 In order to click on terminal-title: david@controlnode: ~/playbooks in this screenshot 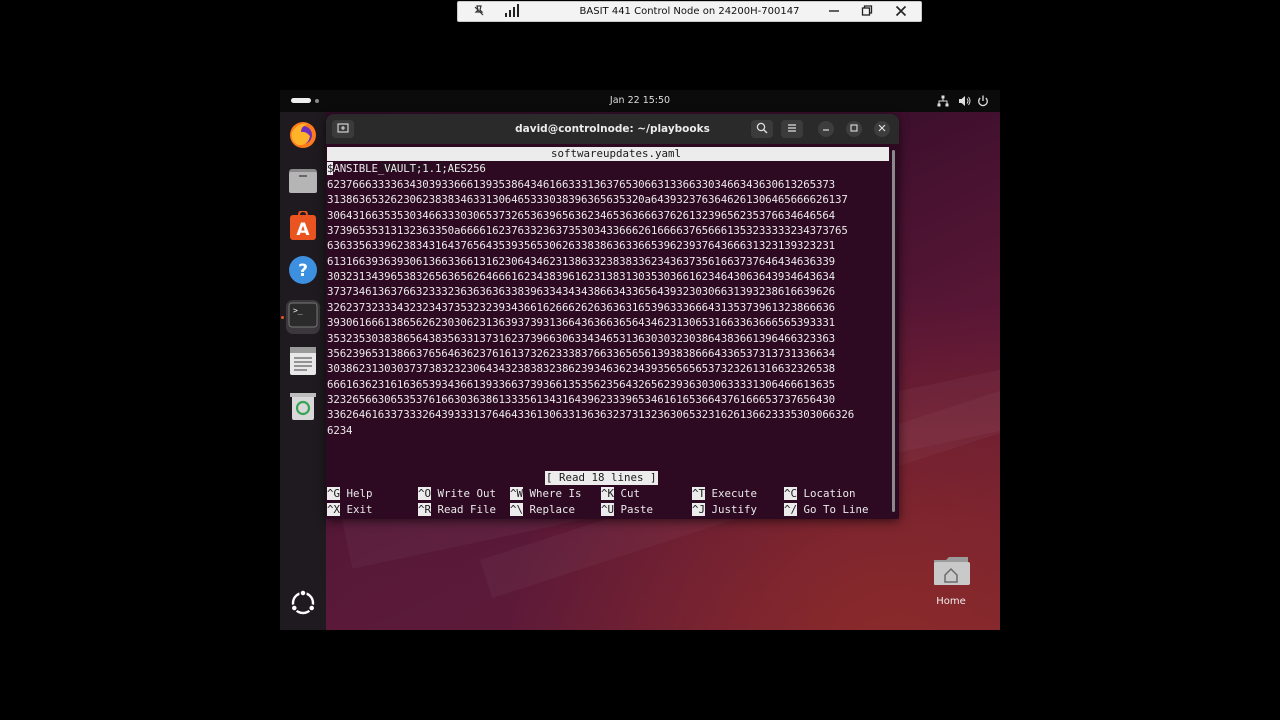, I will do `click(612, 129)`.